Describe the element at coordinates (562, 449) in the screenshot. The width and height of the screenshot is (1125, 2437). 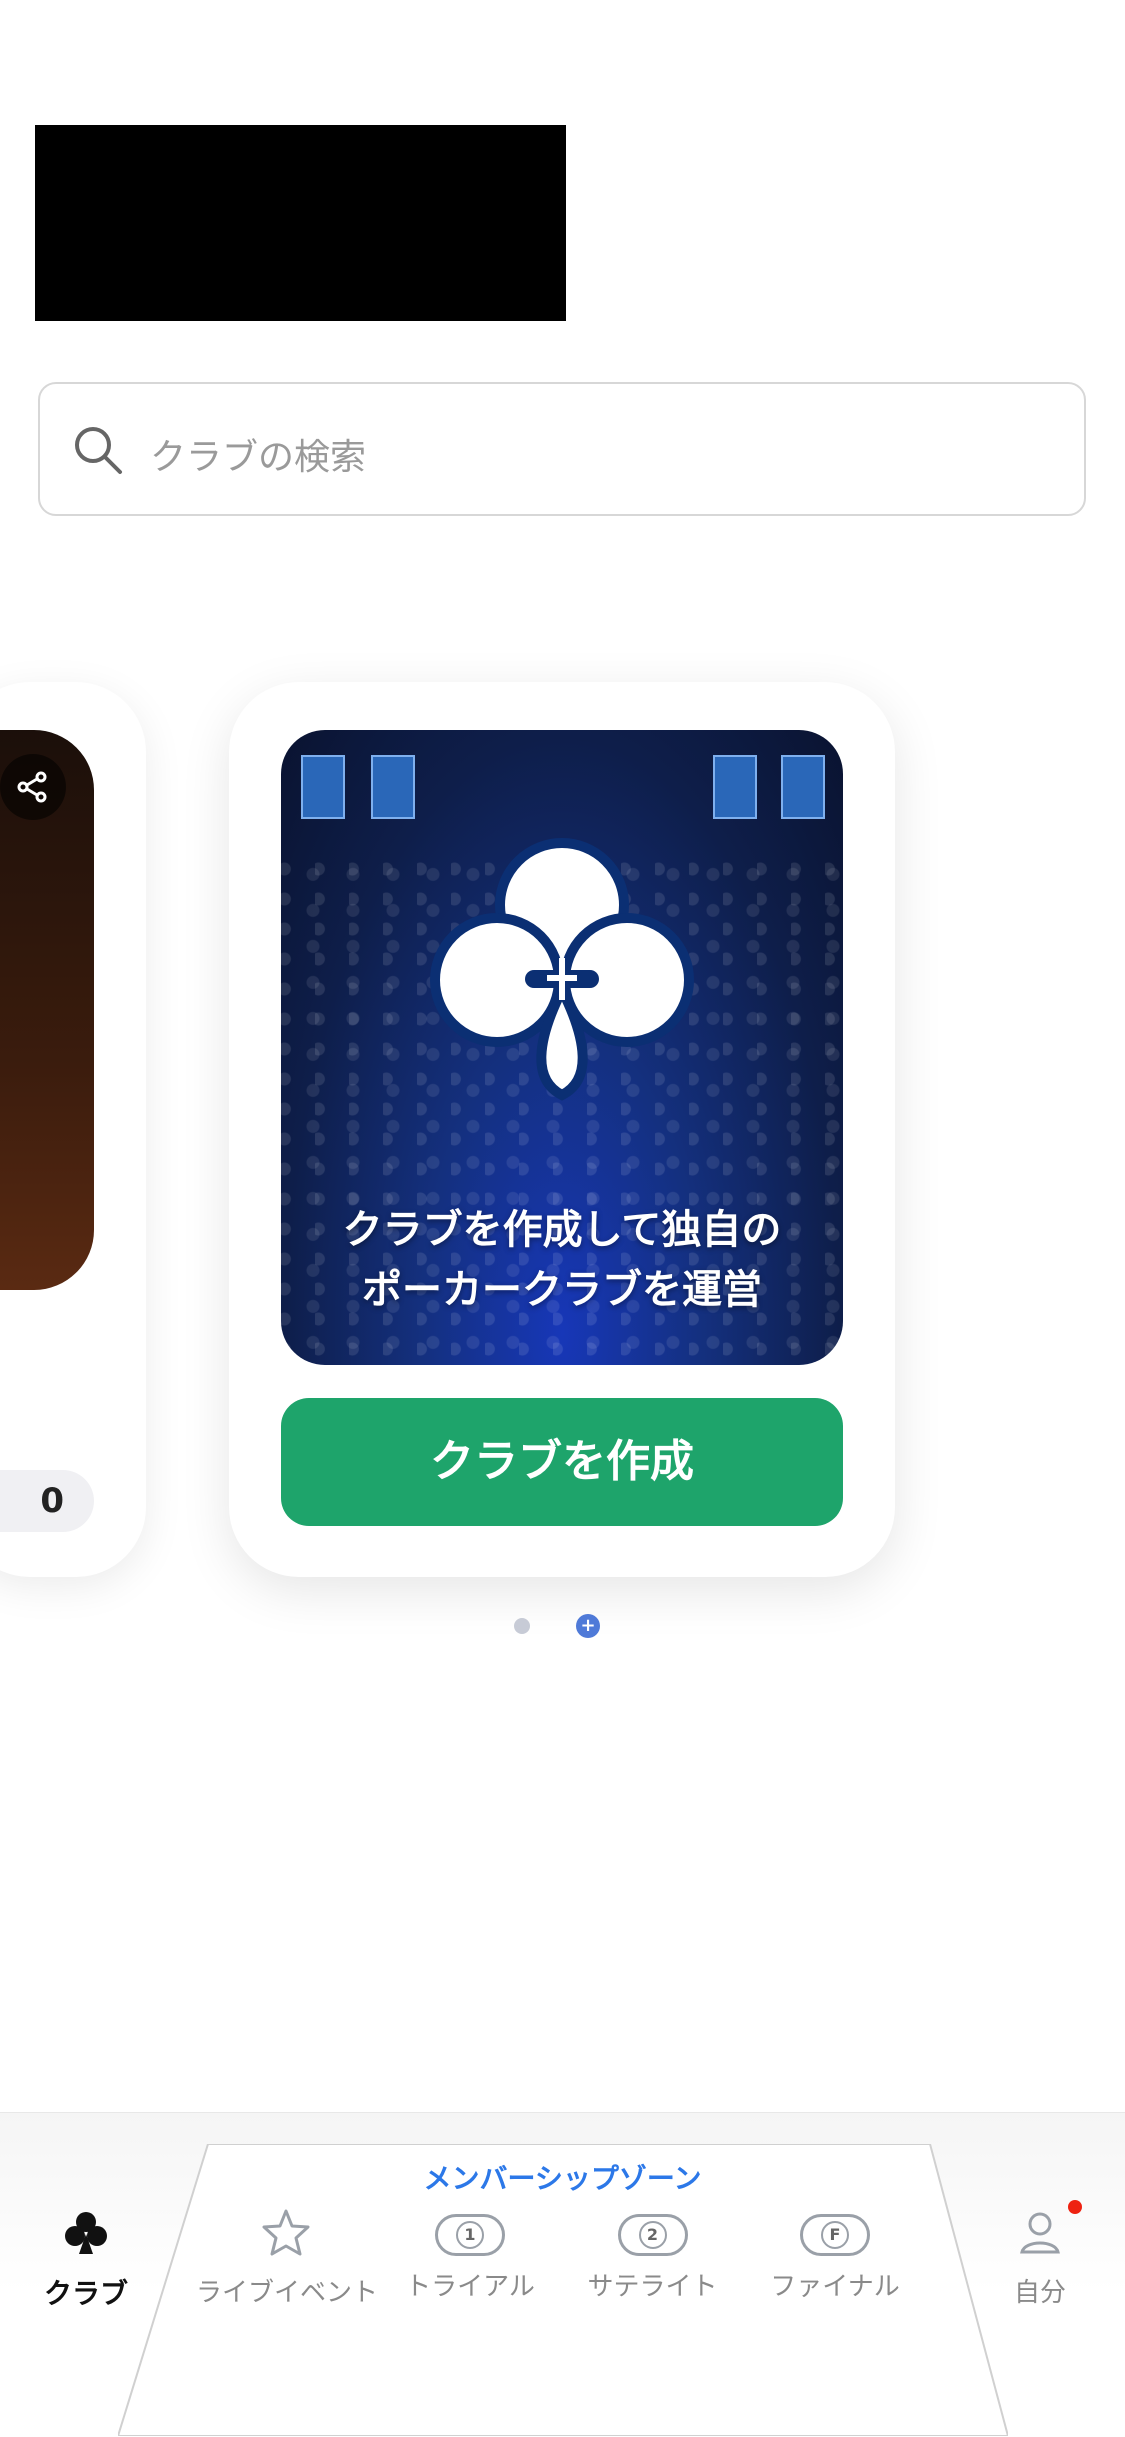
I see `club-search-input: クラブの検索` at that location.